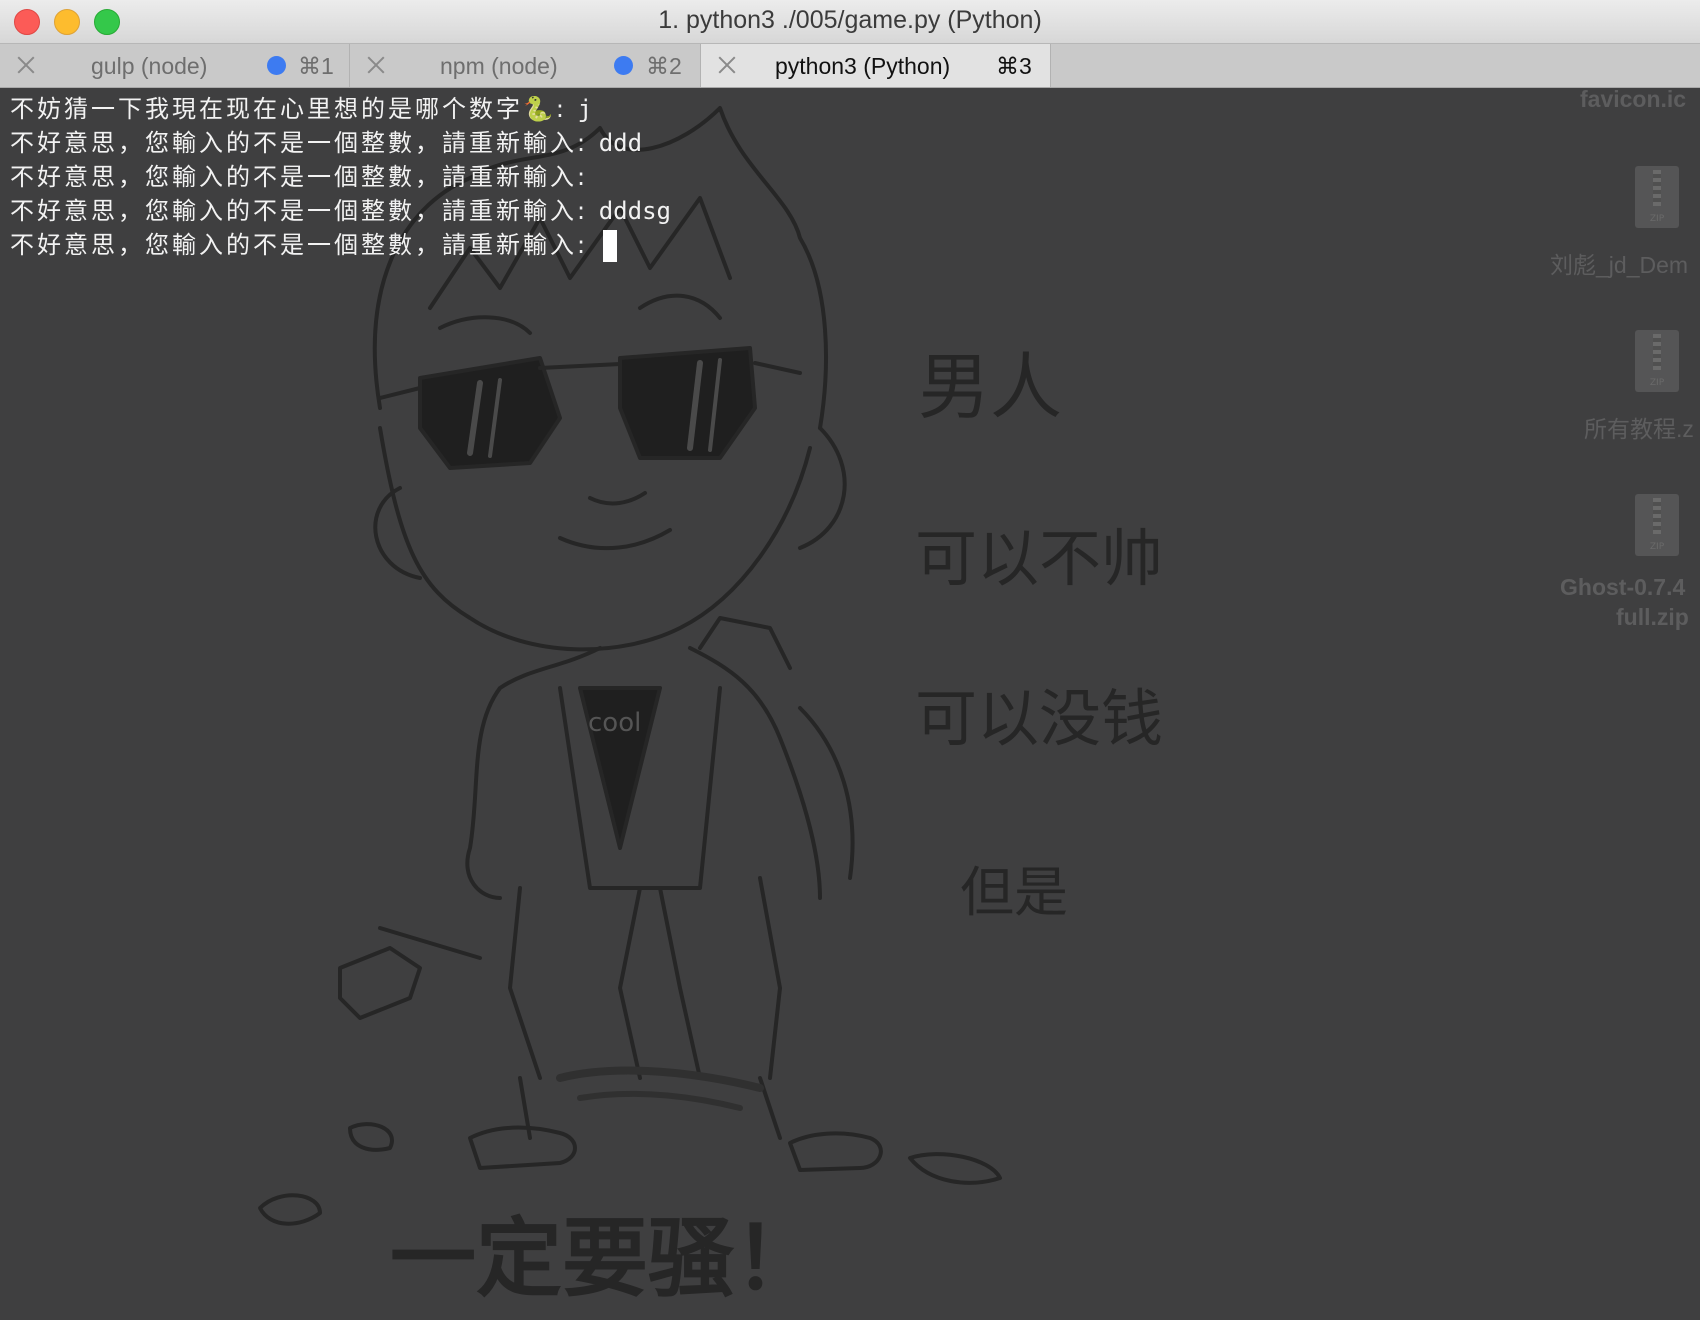 This screenshot has width=1700, height=1320. Describe the element at coordinates (990, 387) in the screenshot. I see `wallpaper-text-1: 男人` at that location.